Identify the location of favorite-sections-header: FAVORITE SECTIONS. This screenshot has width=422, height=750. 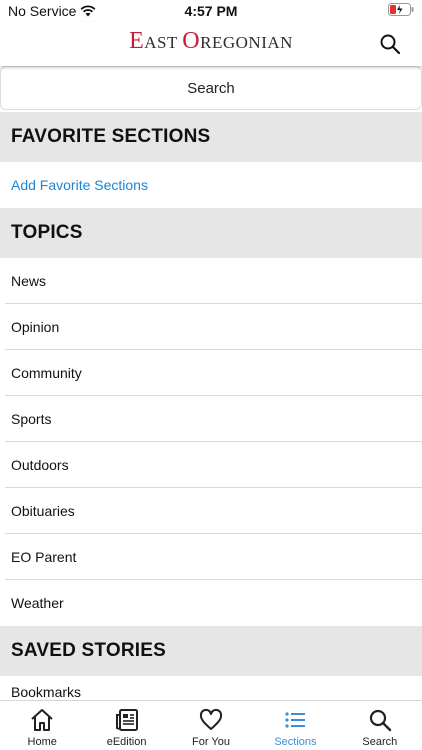
(211, 137).